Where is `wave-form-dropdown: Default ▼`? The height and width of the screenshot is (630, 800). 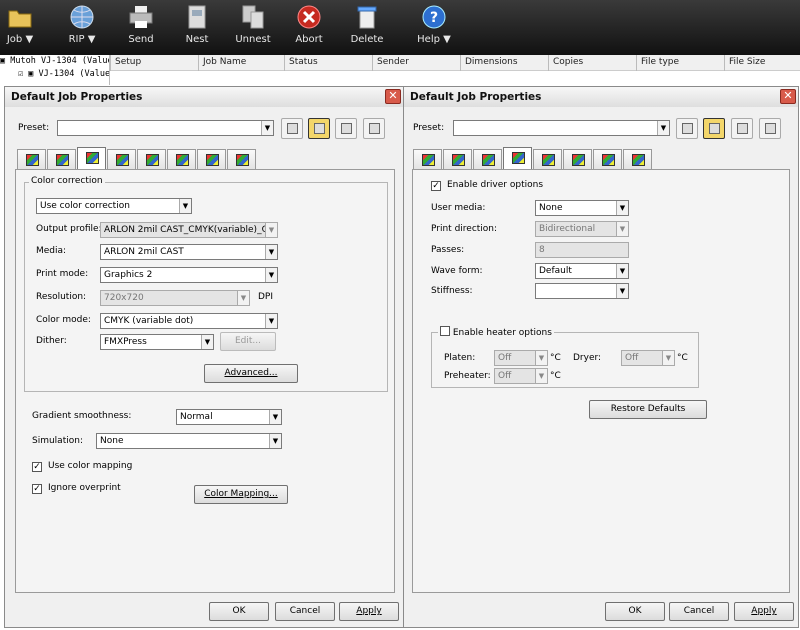
wave-form-dropdown: Default ▼ is located at coordinates (582, 271).